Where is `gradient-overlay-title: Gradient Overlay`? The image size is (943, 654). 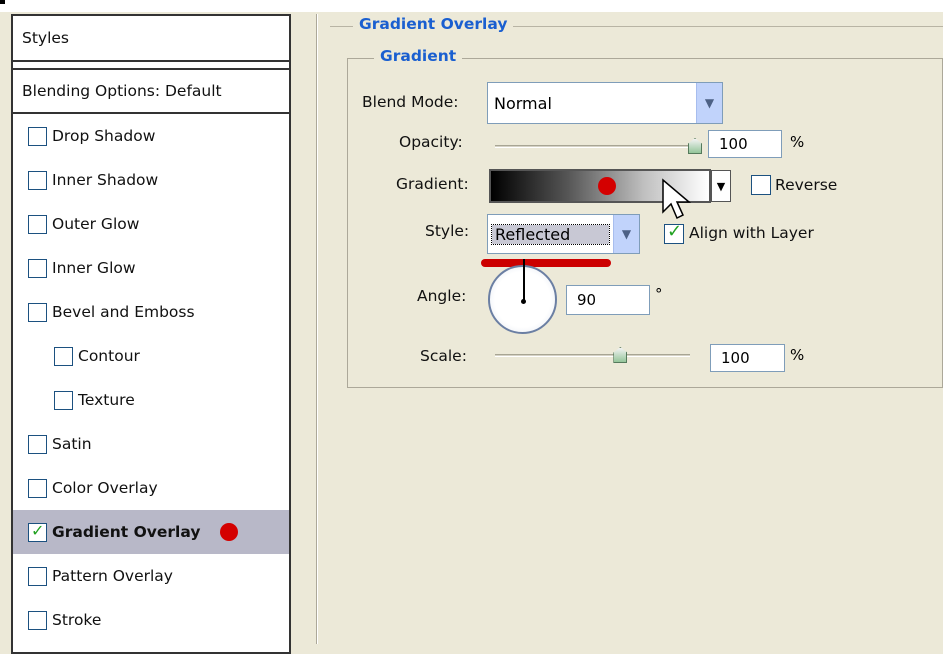 gradient-overlay-title: Gradient Overlay is located at coordinates (433, 24).